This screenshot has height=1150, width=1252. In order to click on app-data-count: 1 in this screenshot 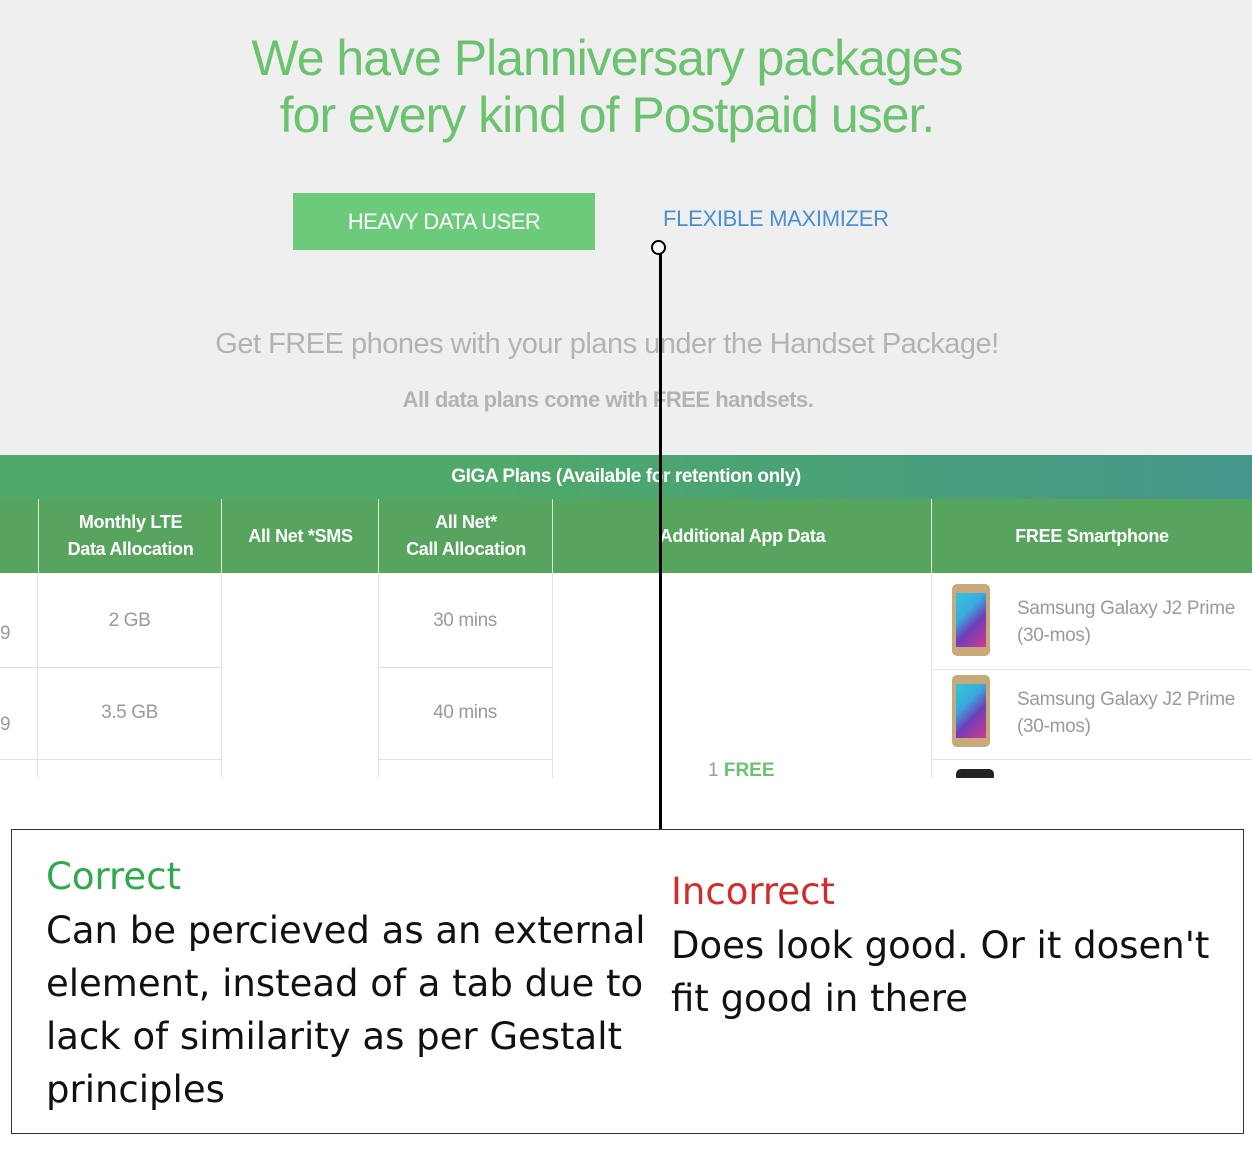, I will do `click(713, 769)`.